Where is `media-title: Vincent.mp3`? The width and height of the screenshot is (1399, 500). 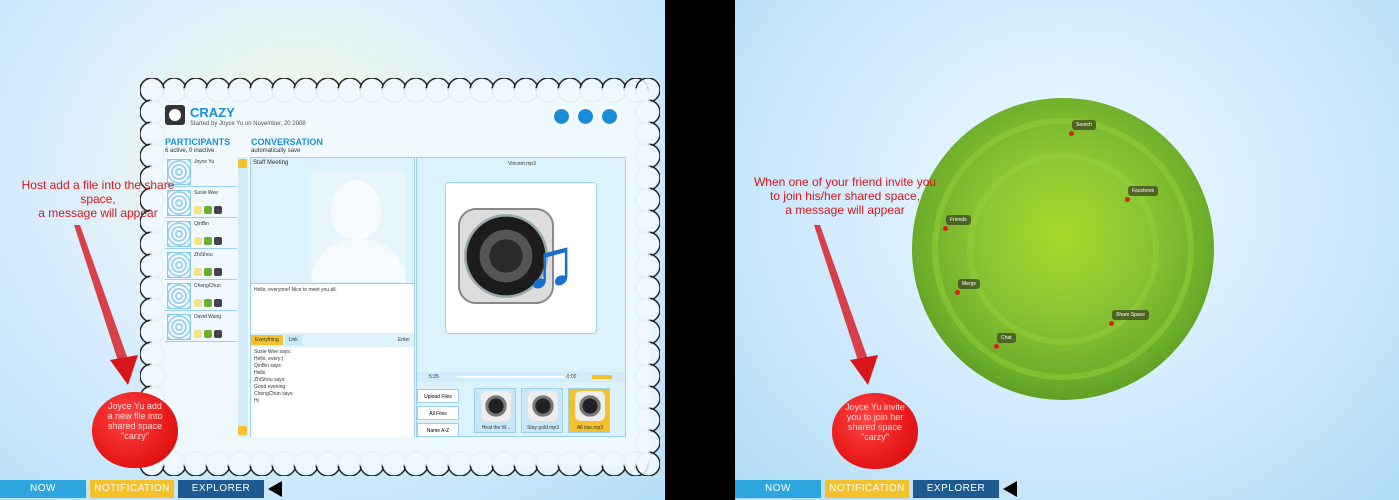 media-title: Vincent.mp3 is located at coordinates (522, 164).